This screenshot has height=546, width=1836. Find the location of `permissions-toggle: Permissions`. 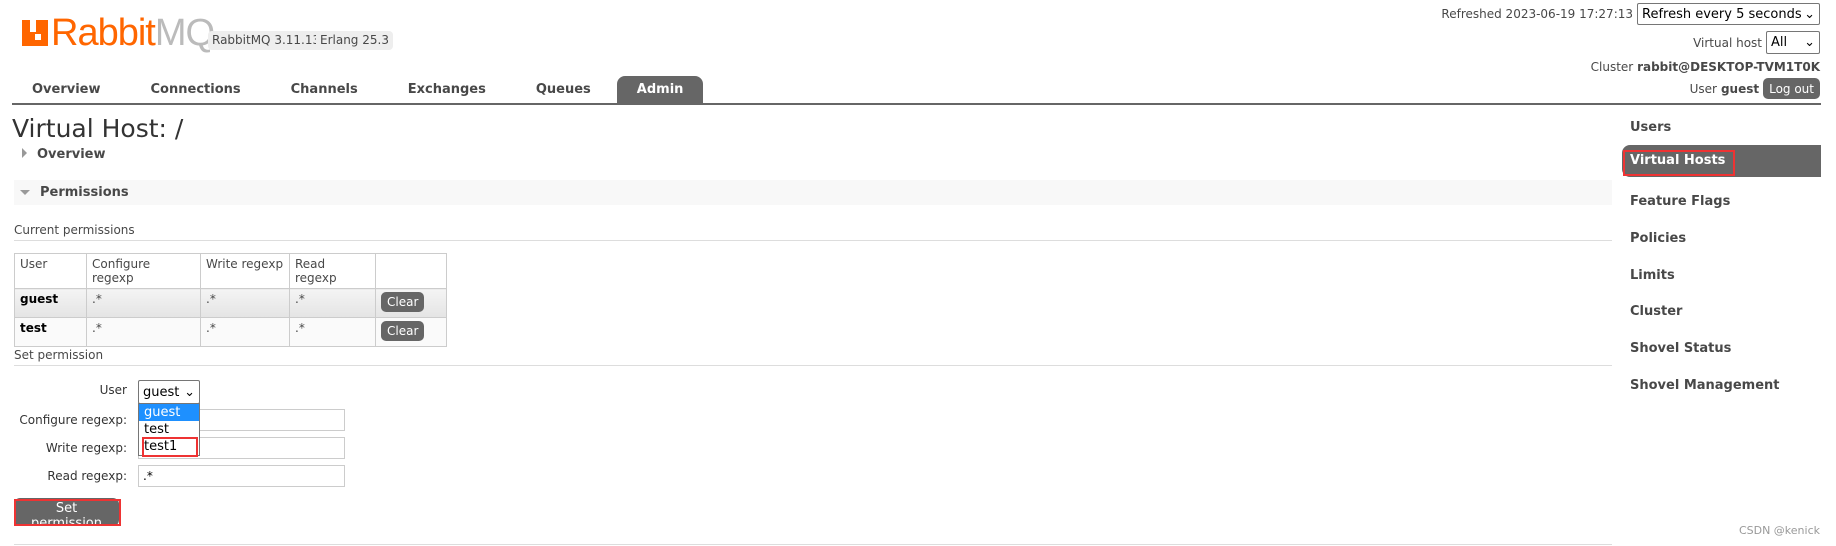

permissions-toggle: Permissions is located at coordinates (813, 192).